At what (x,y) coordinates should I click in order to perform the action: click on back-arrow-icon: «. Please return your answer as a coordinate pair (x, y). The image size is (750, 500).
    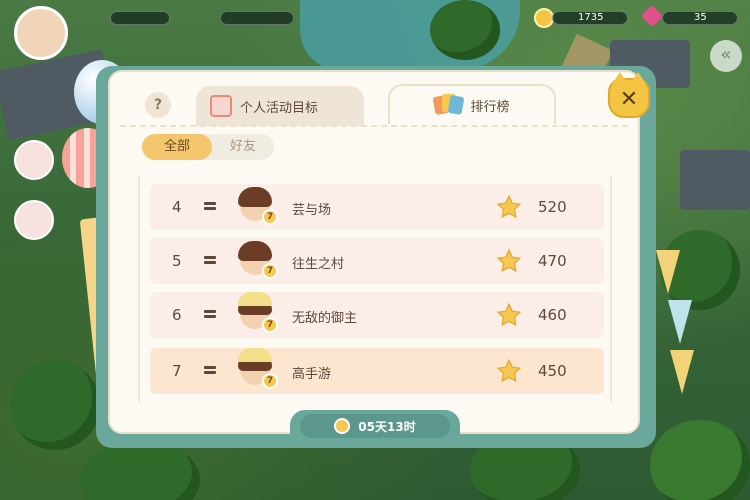
    Looking at the image, I should click on (726, 56).